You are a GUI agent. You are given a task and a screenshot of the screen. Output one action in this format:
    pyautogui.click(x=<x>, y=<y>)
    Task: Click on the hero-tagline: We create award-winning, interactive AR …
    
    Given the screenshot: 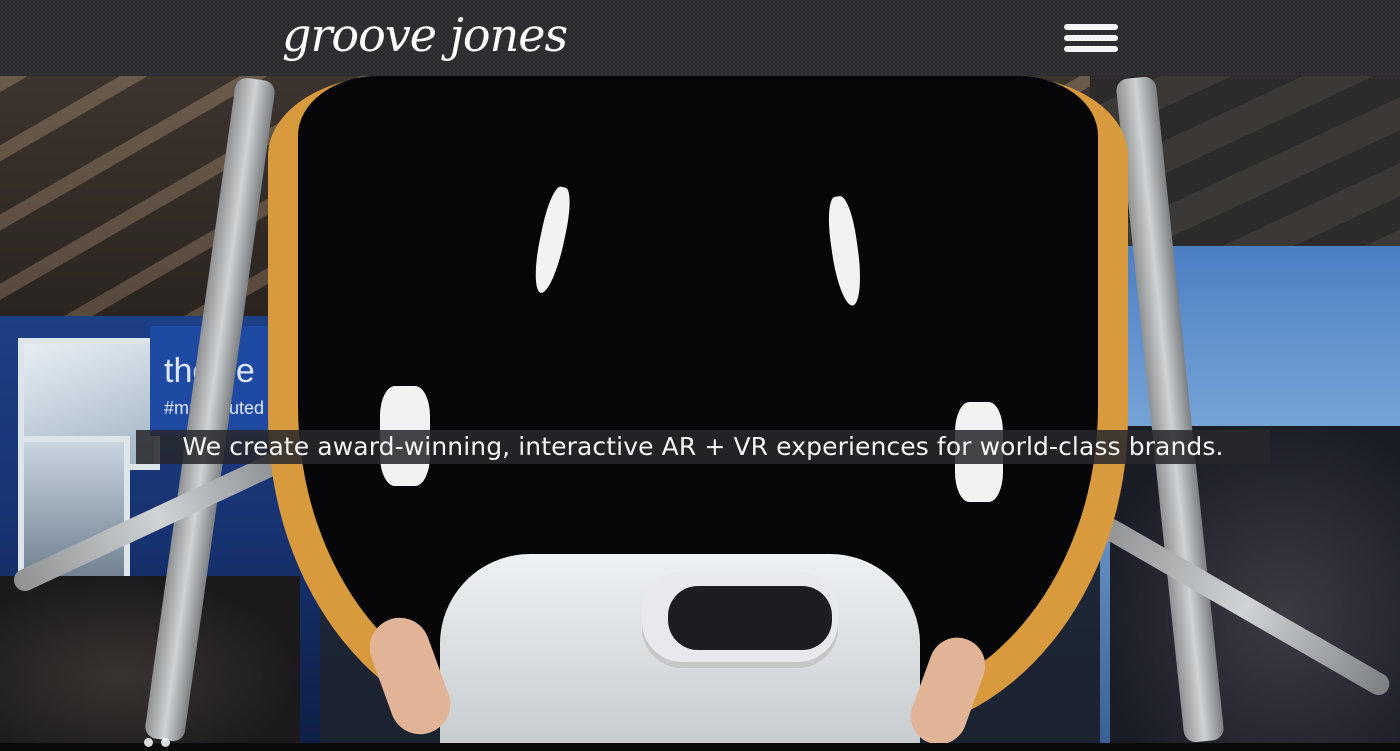 What is the action you would take?
    pyautogui.click(x=703, y=447)
    